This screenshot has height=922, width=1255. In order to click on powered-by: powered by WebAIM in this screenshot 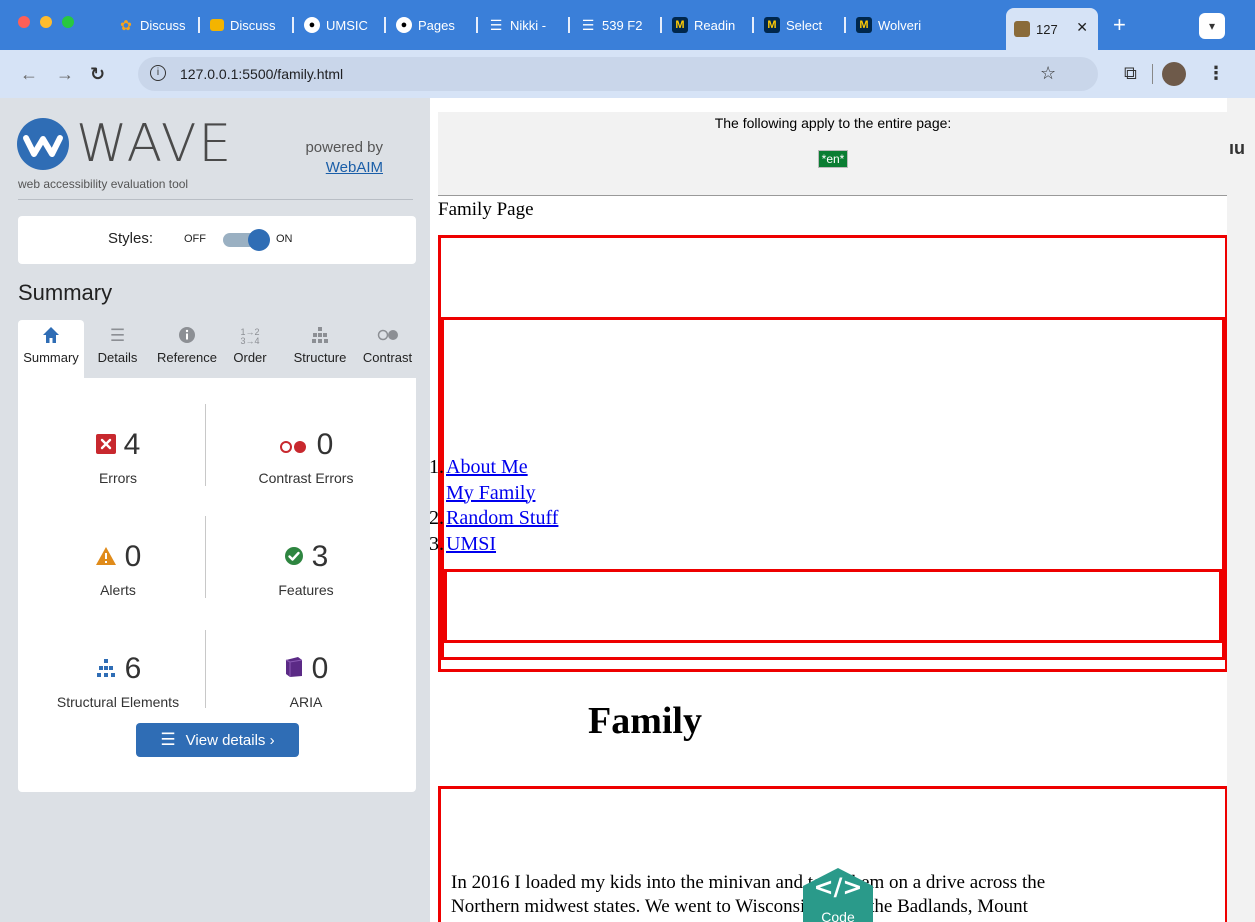, I will do `click(340, 158)`.